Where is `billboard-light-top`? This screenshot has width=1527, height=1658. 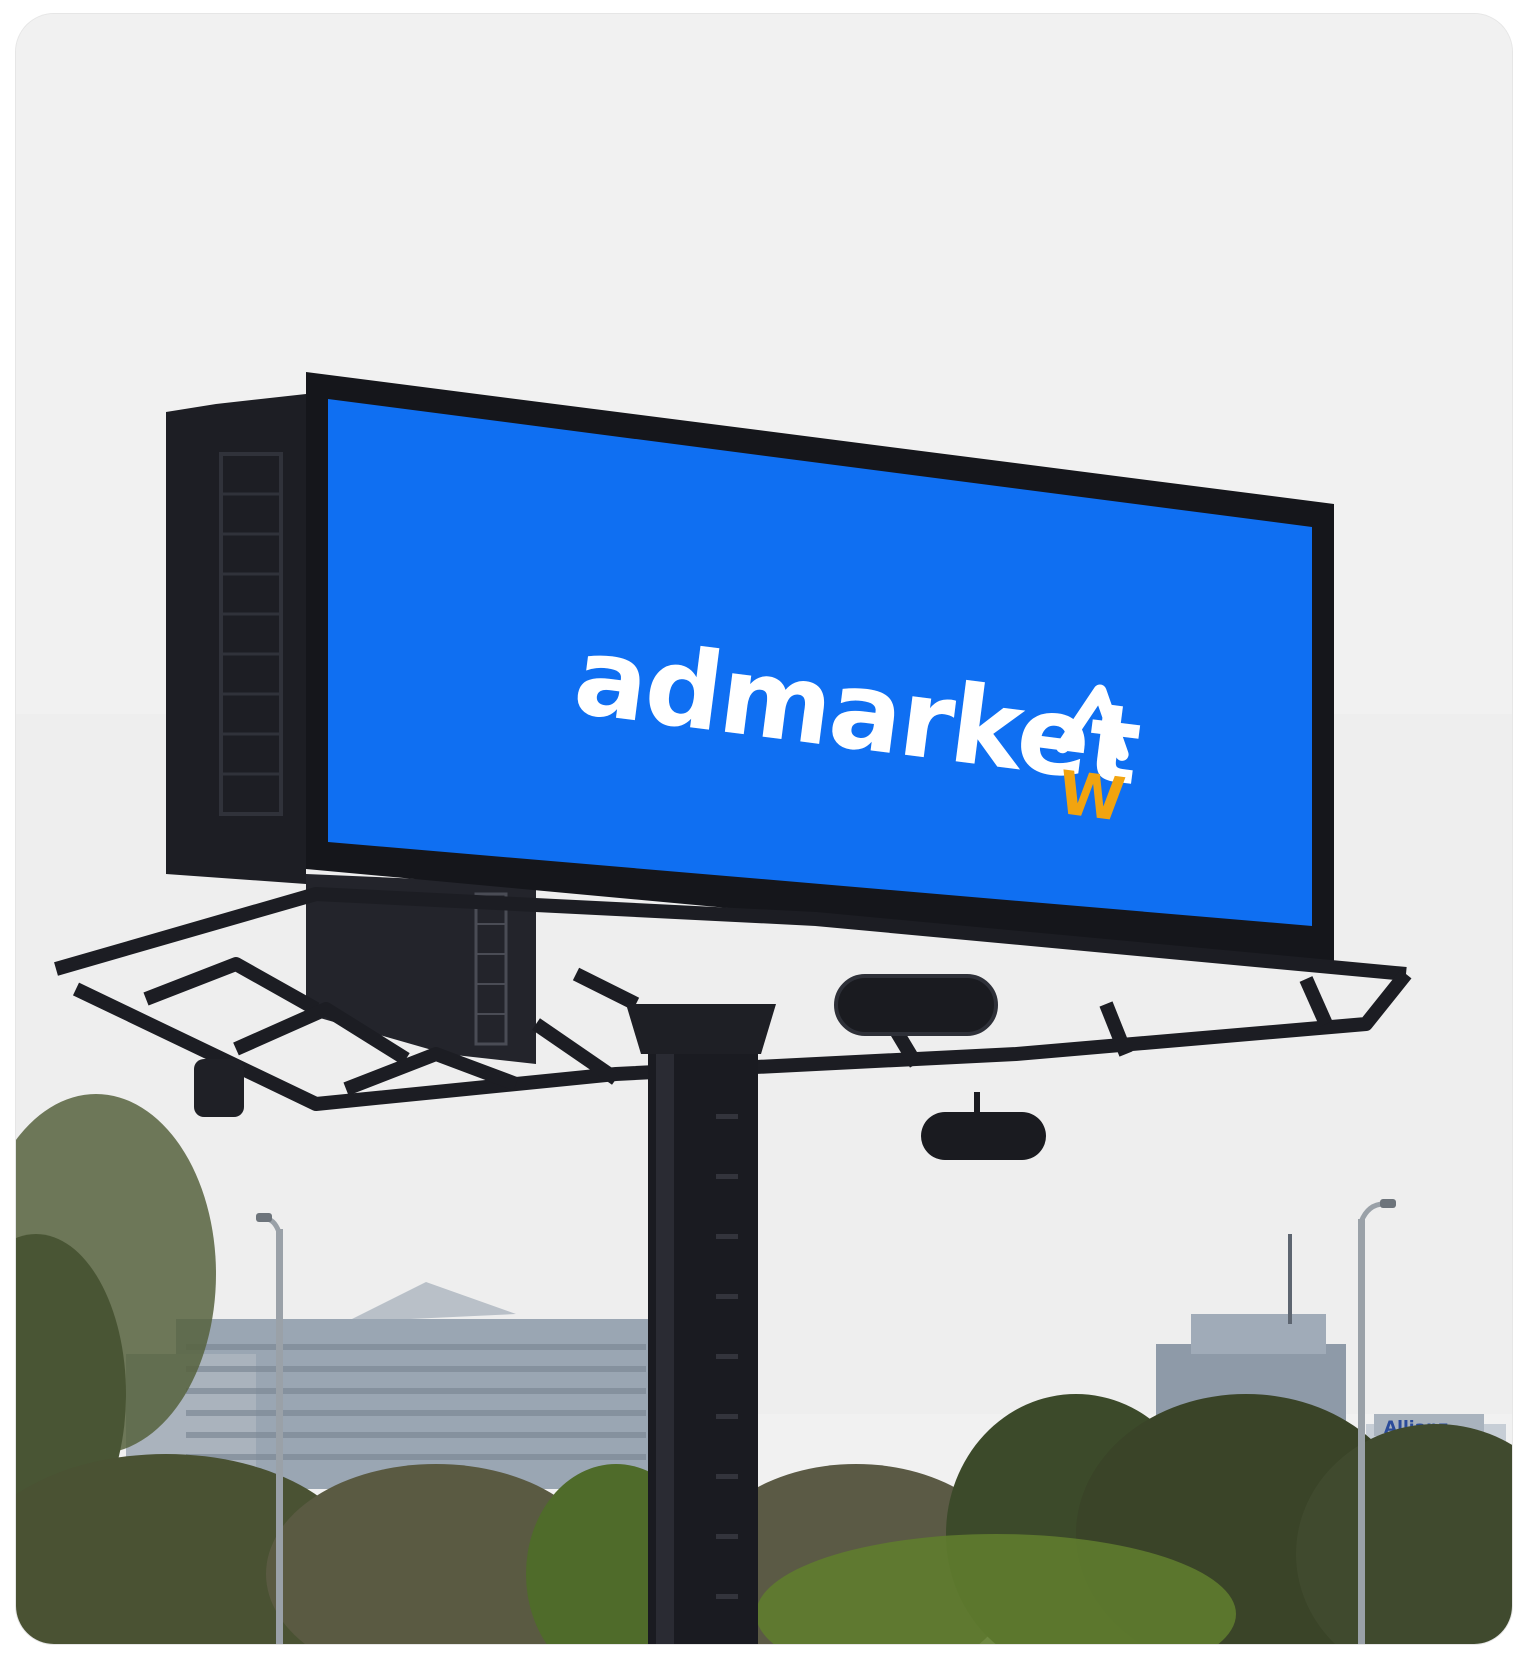 billboard-light-top is located at coordinates (916, 1005).